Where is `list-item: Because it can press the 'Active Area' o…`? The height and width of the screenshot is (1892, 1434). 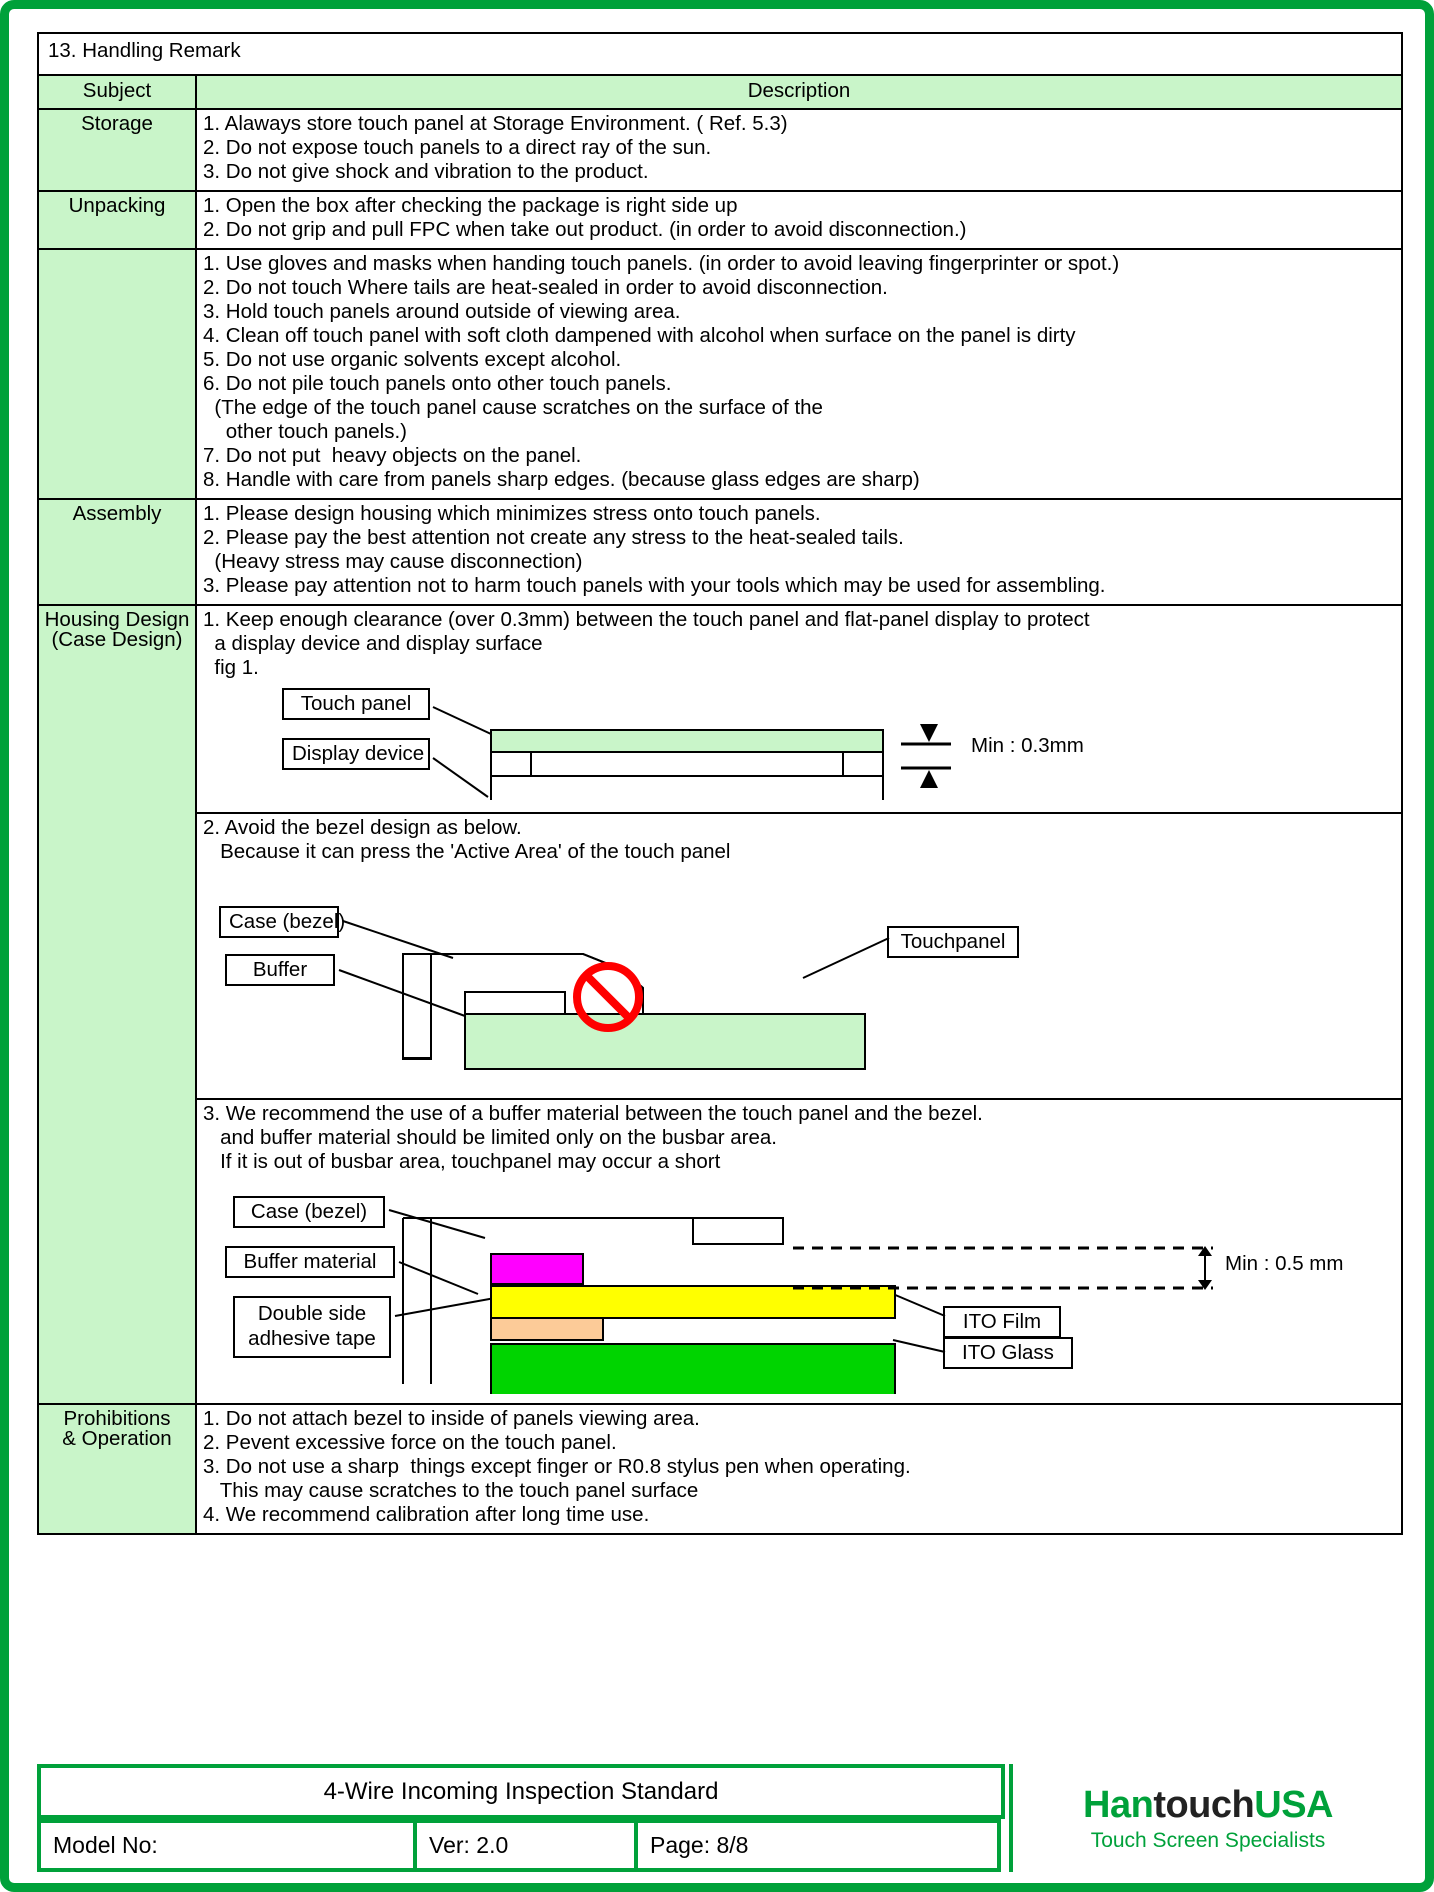 list-item: Because it can press the 'Active Area' o… is located at coordinates (467, 851).